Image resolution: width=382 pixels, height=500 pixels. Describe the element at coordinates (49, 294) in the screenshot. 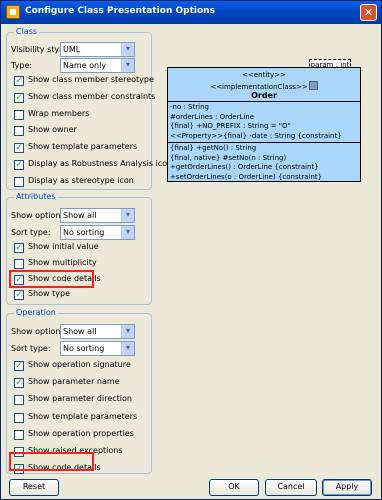

I see `option-label: Show type` at that location.